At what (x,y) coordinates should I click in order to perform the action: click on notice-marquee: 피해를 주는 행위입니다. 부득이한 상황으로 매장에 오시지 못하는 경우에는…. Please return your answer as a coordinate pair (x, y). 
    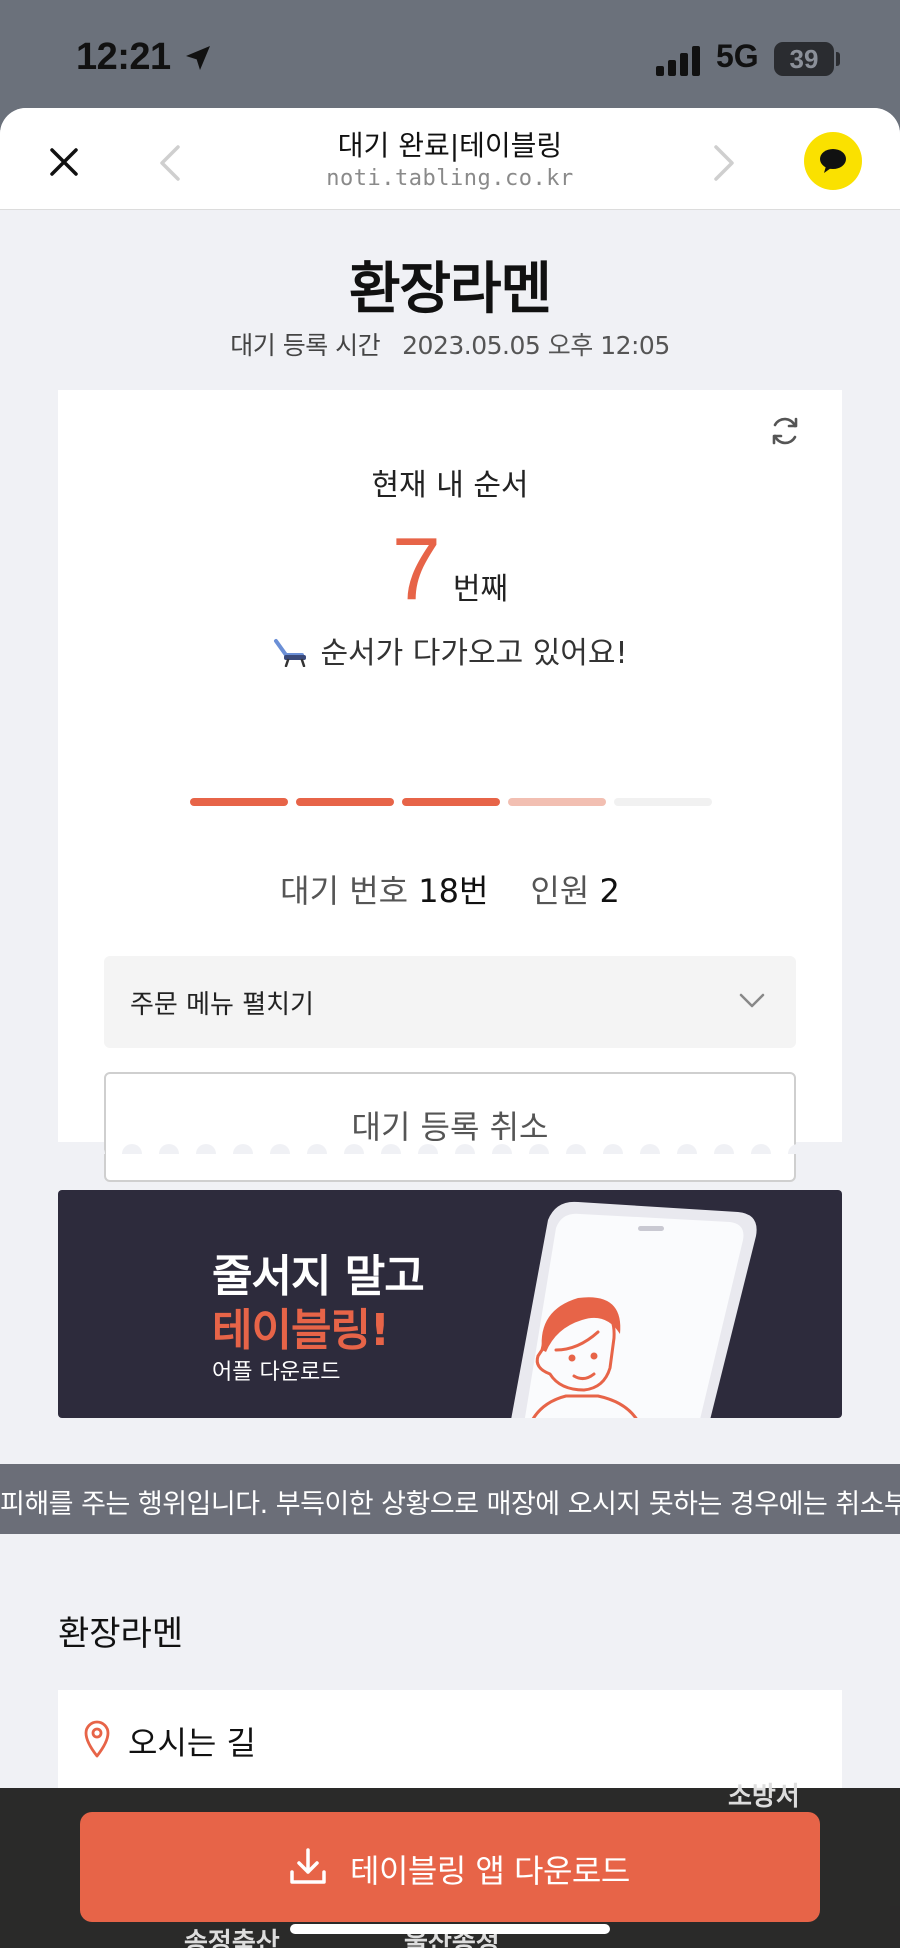
    Looking at the image, I should click on (450, 1499).